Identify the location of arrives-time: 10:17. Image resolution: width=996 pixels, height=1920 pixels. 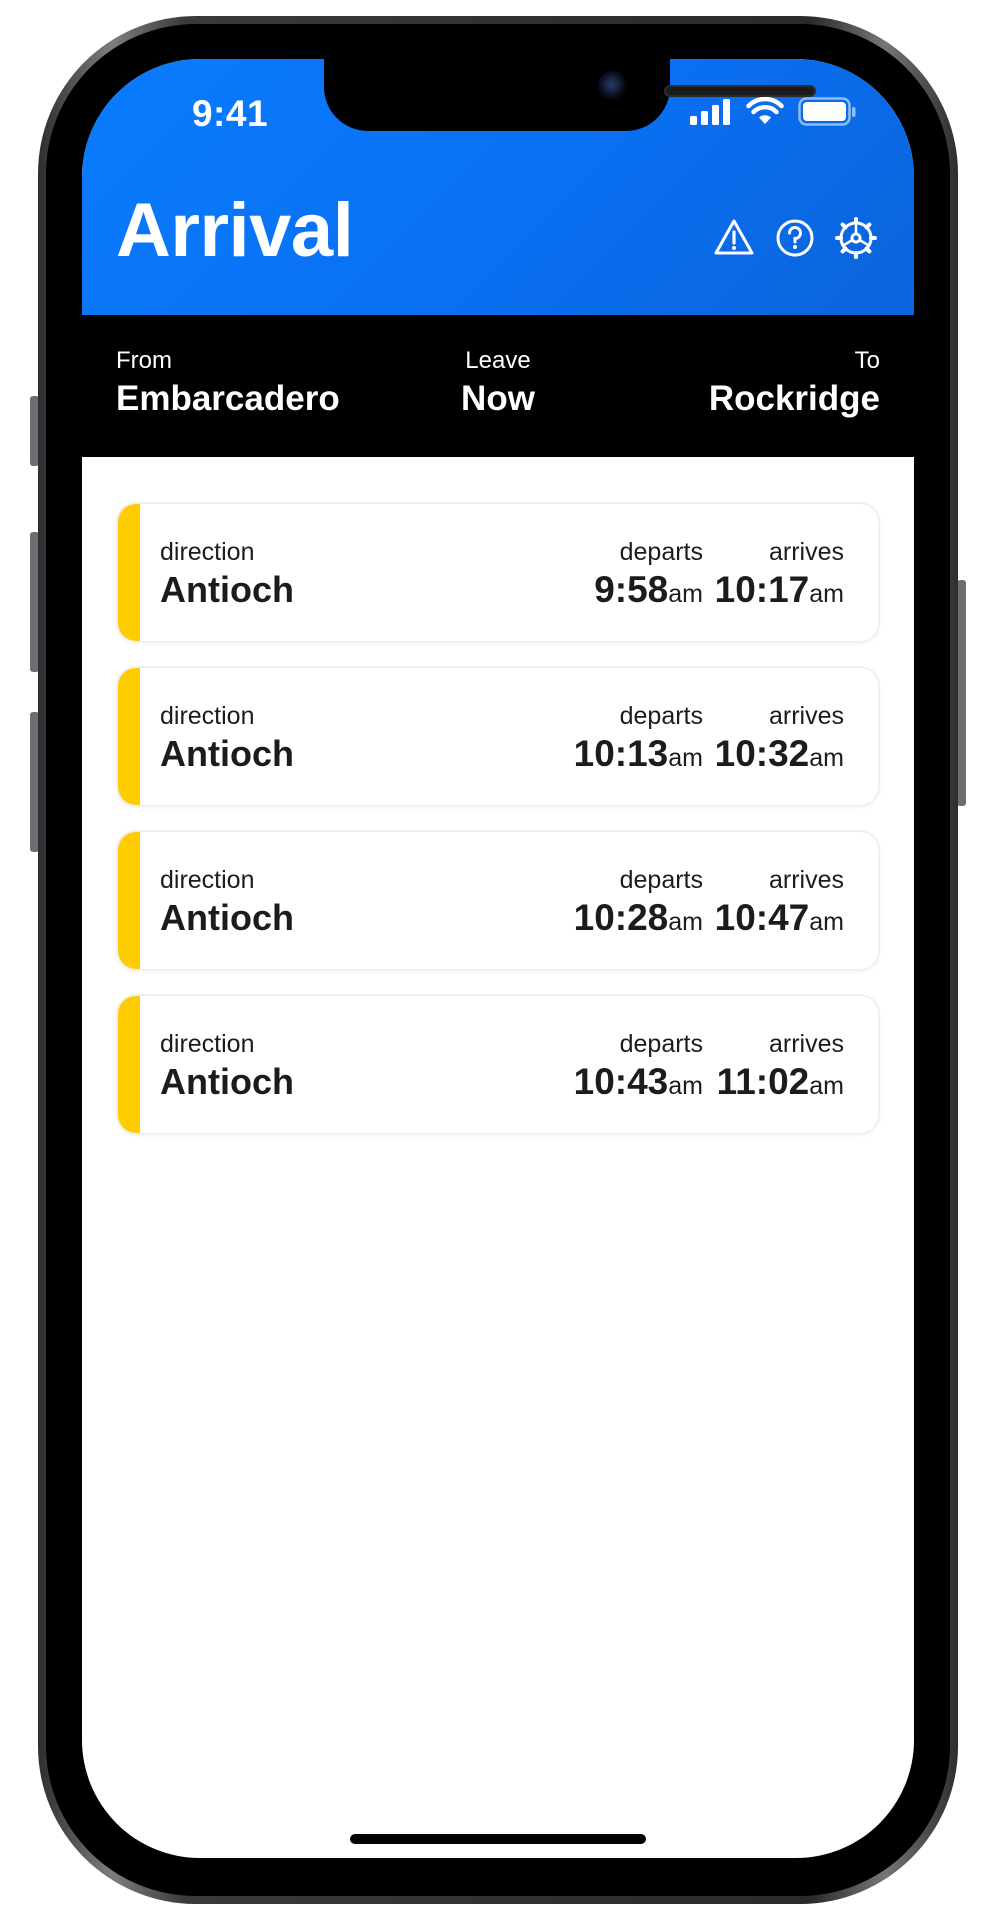
(762, 589).